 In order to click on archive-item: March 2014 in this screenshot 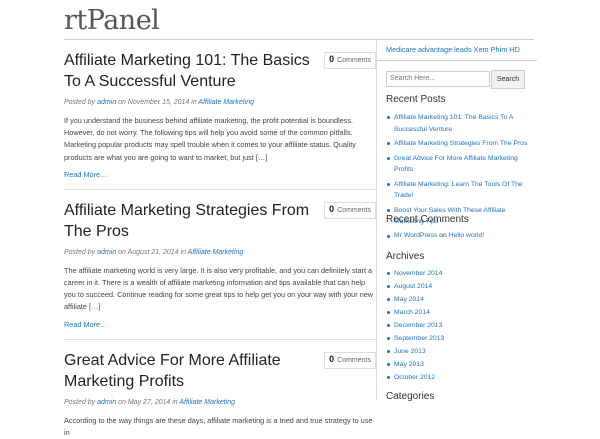, I will do `click(461, 313)`.